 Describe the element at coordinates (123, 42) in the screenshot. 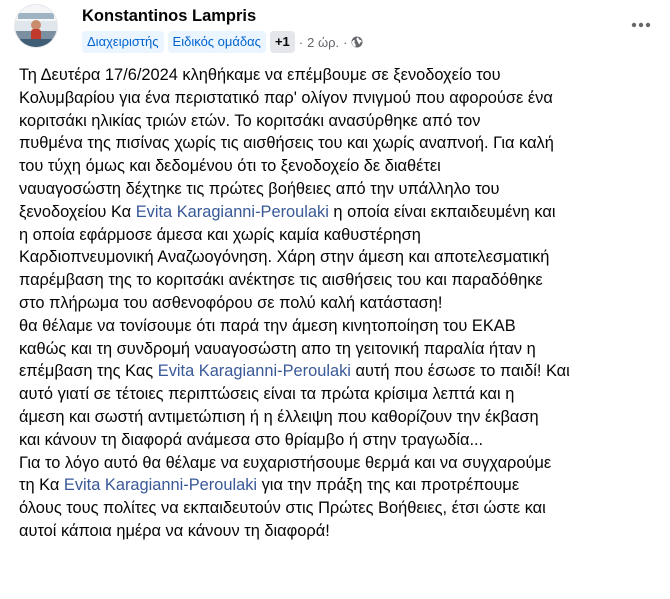

I see `badge-admin: Διαχειριστής` at that location.